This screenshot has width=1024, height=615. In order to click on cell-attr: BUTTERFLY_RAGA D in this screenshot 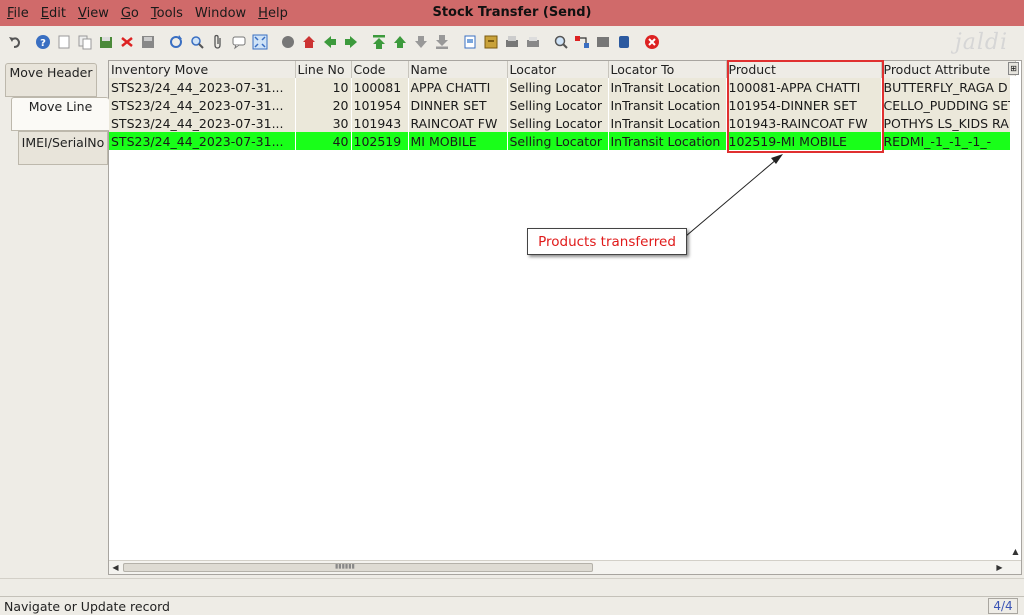, I will do `click(948, 87)`.